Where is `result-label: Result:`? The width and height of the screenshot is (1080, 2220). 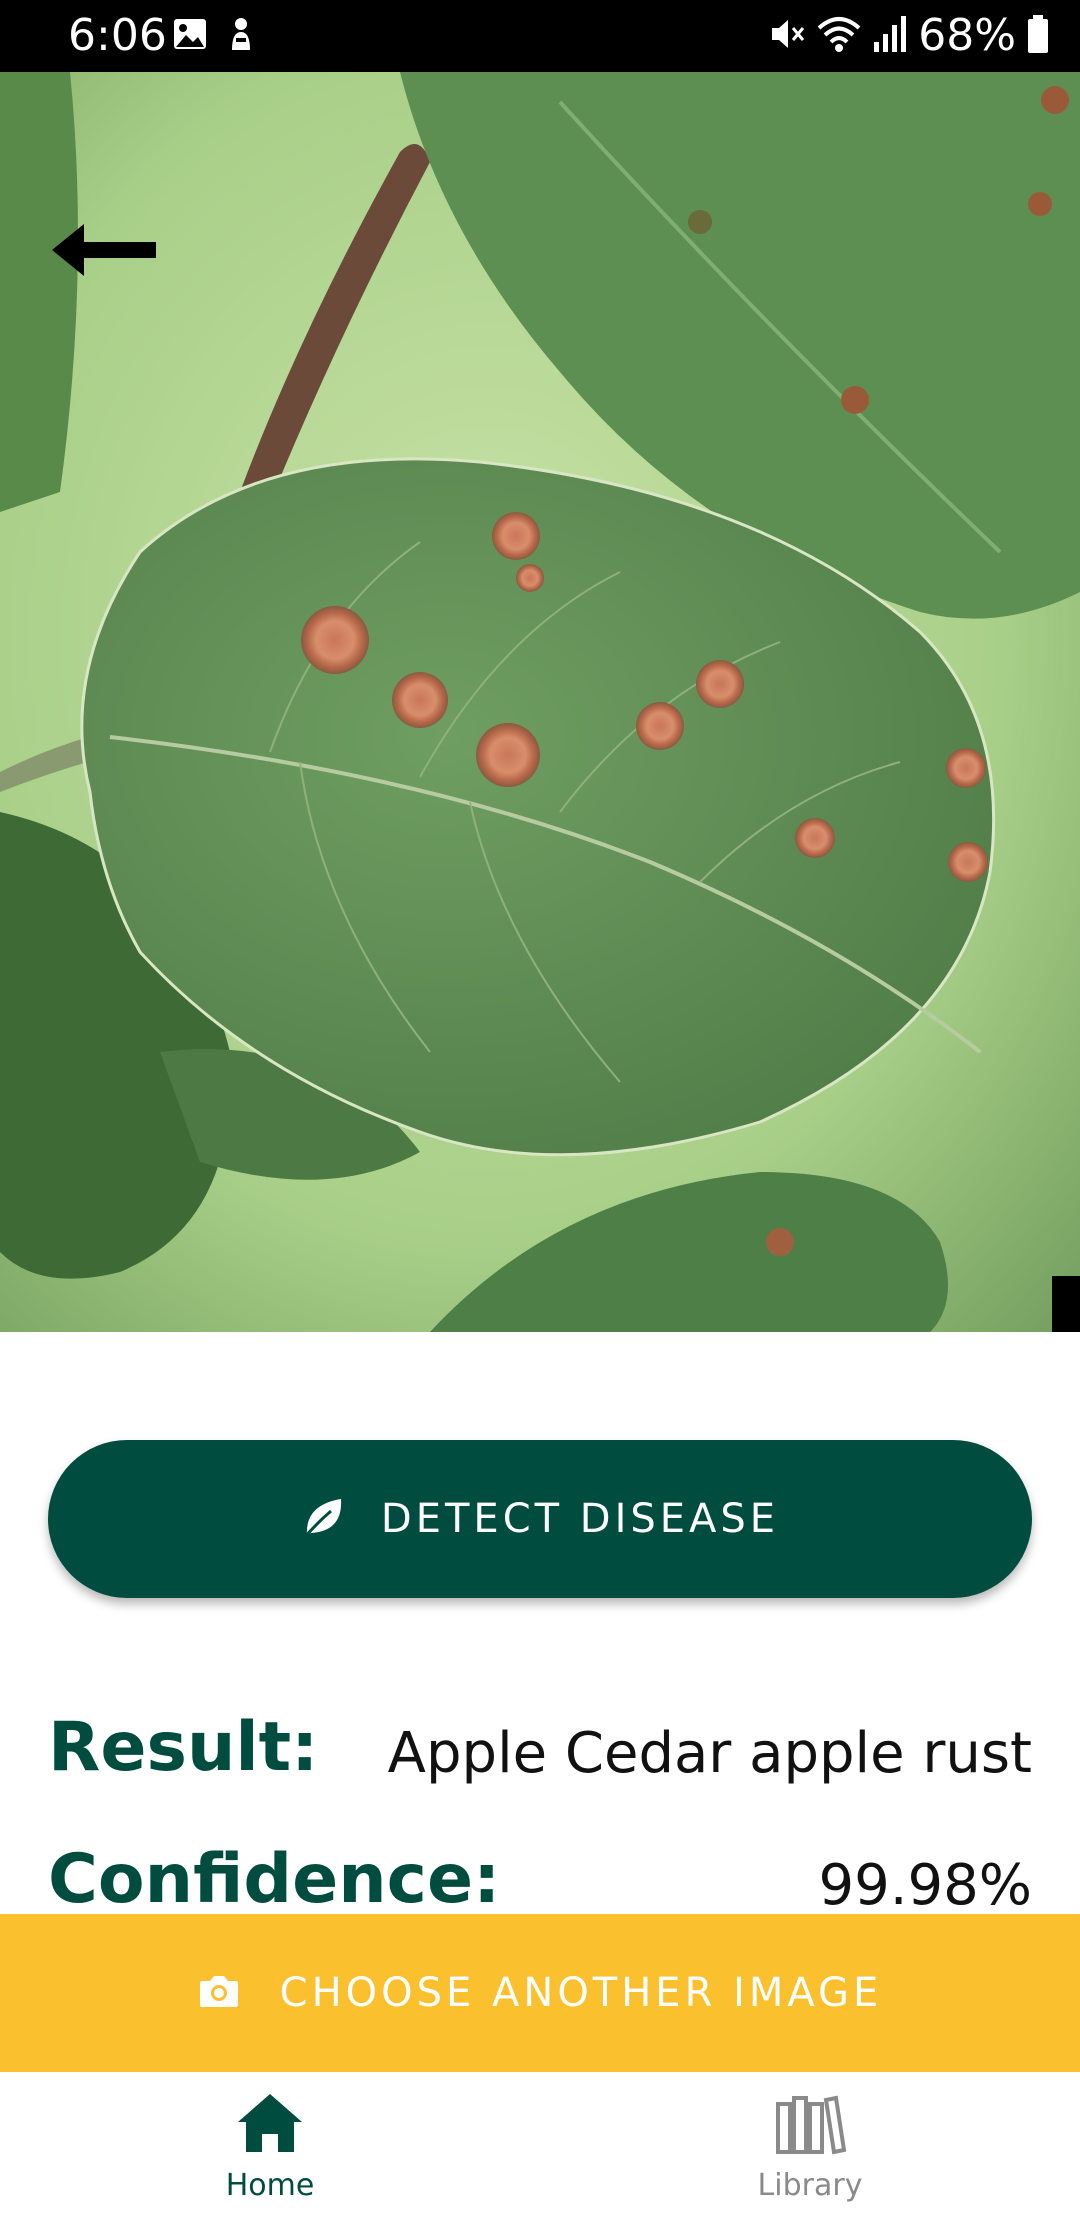 result-label: Result: is located at coordinates (183, 1747).